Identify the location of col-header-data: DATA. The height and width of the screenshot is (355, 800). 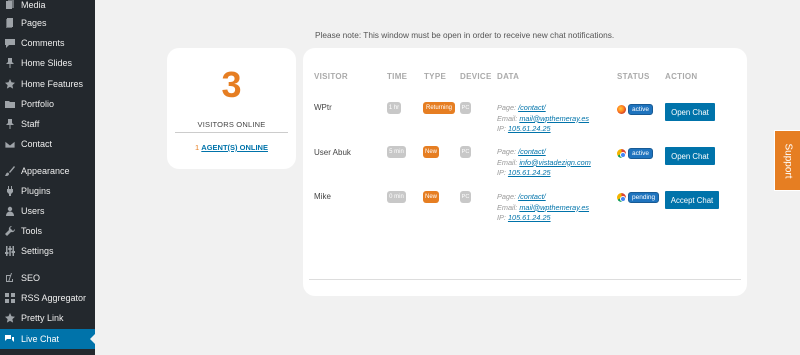
(508, 76).